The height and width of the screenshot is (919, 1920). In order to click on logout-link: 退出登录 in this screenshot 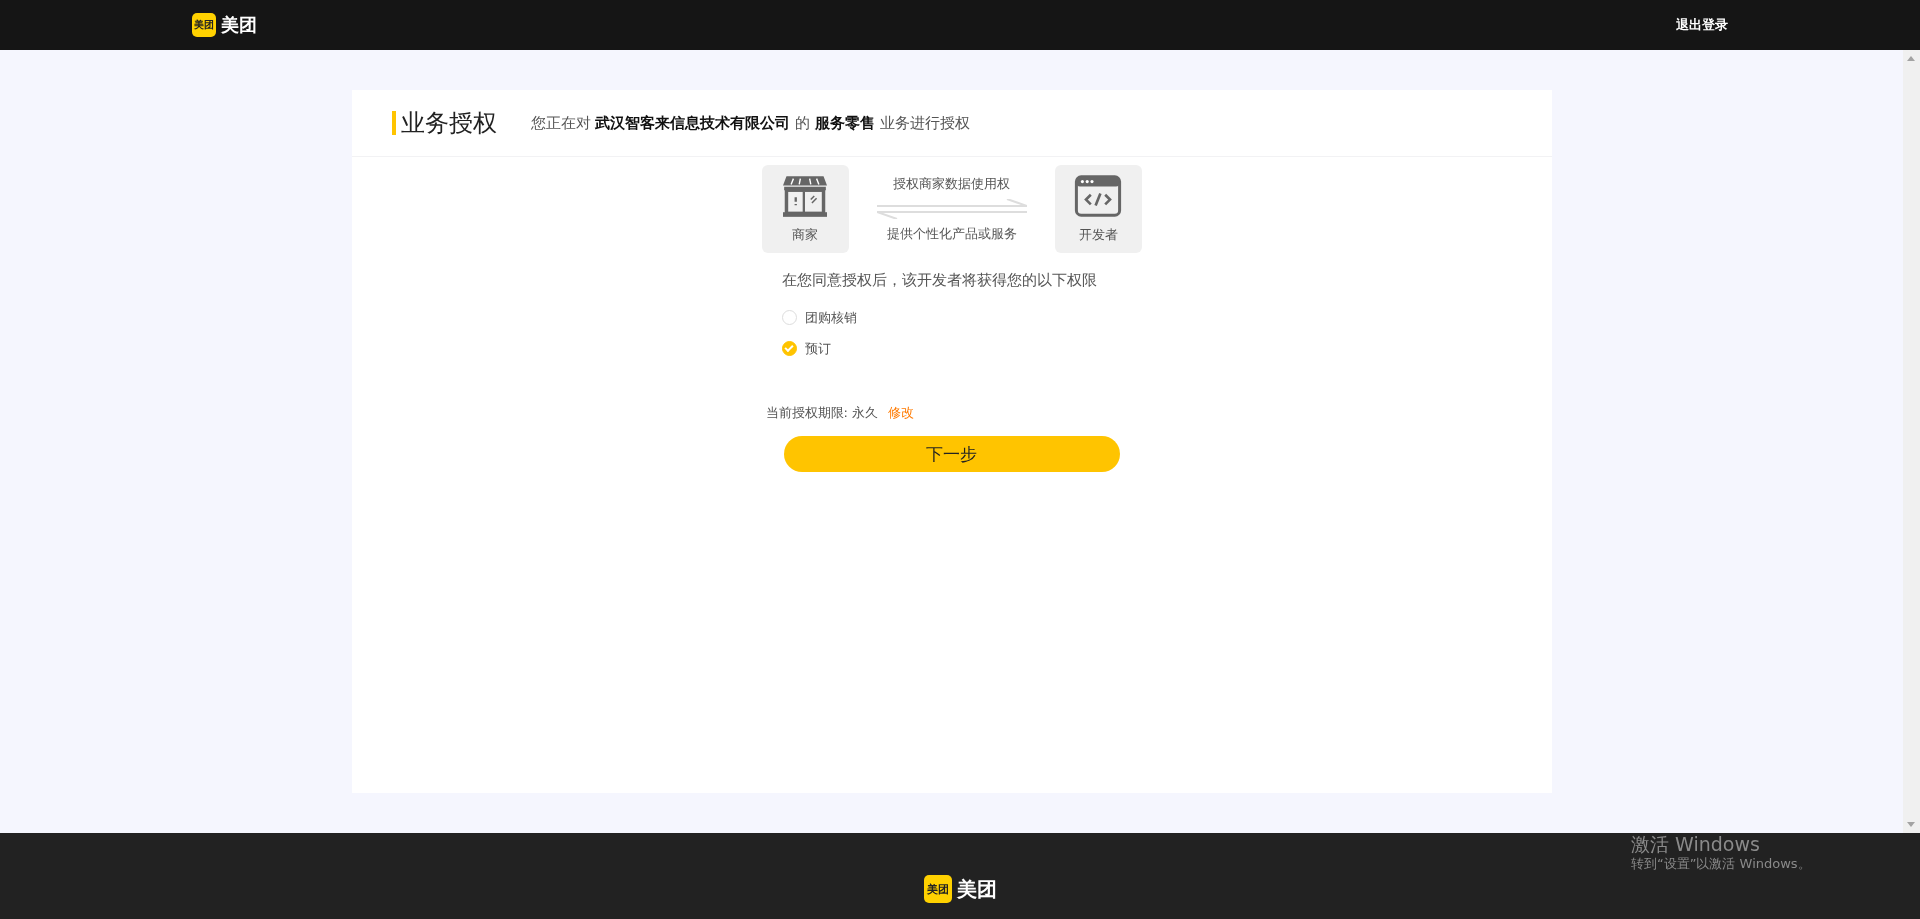, I will do `click(1702, 25)`.